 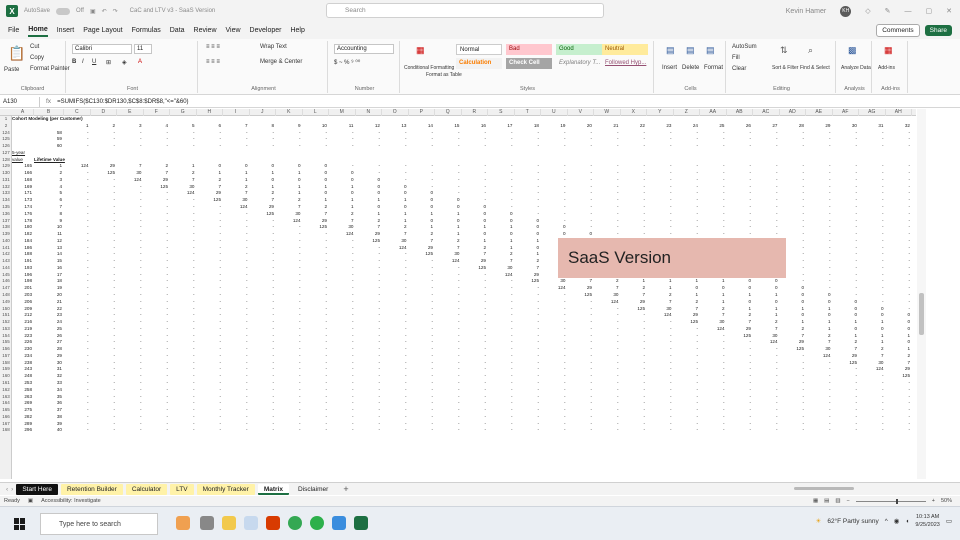 What do you see at coordinates (54, 159) in the screenshot?
I see `grid-cell: Lifetime Value` at bounding box center [54, 159].